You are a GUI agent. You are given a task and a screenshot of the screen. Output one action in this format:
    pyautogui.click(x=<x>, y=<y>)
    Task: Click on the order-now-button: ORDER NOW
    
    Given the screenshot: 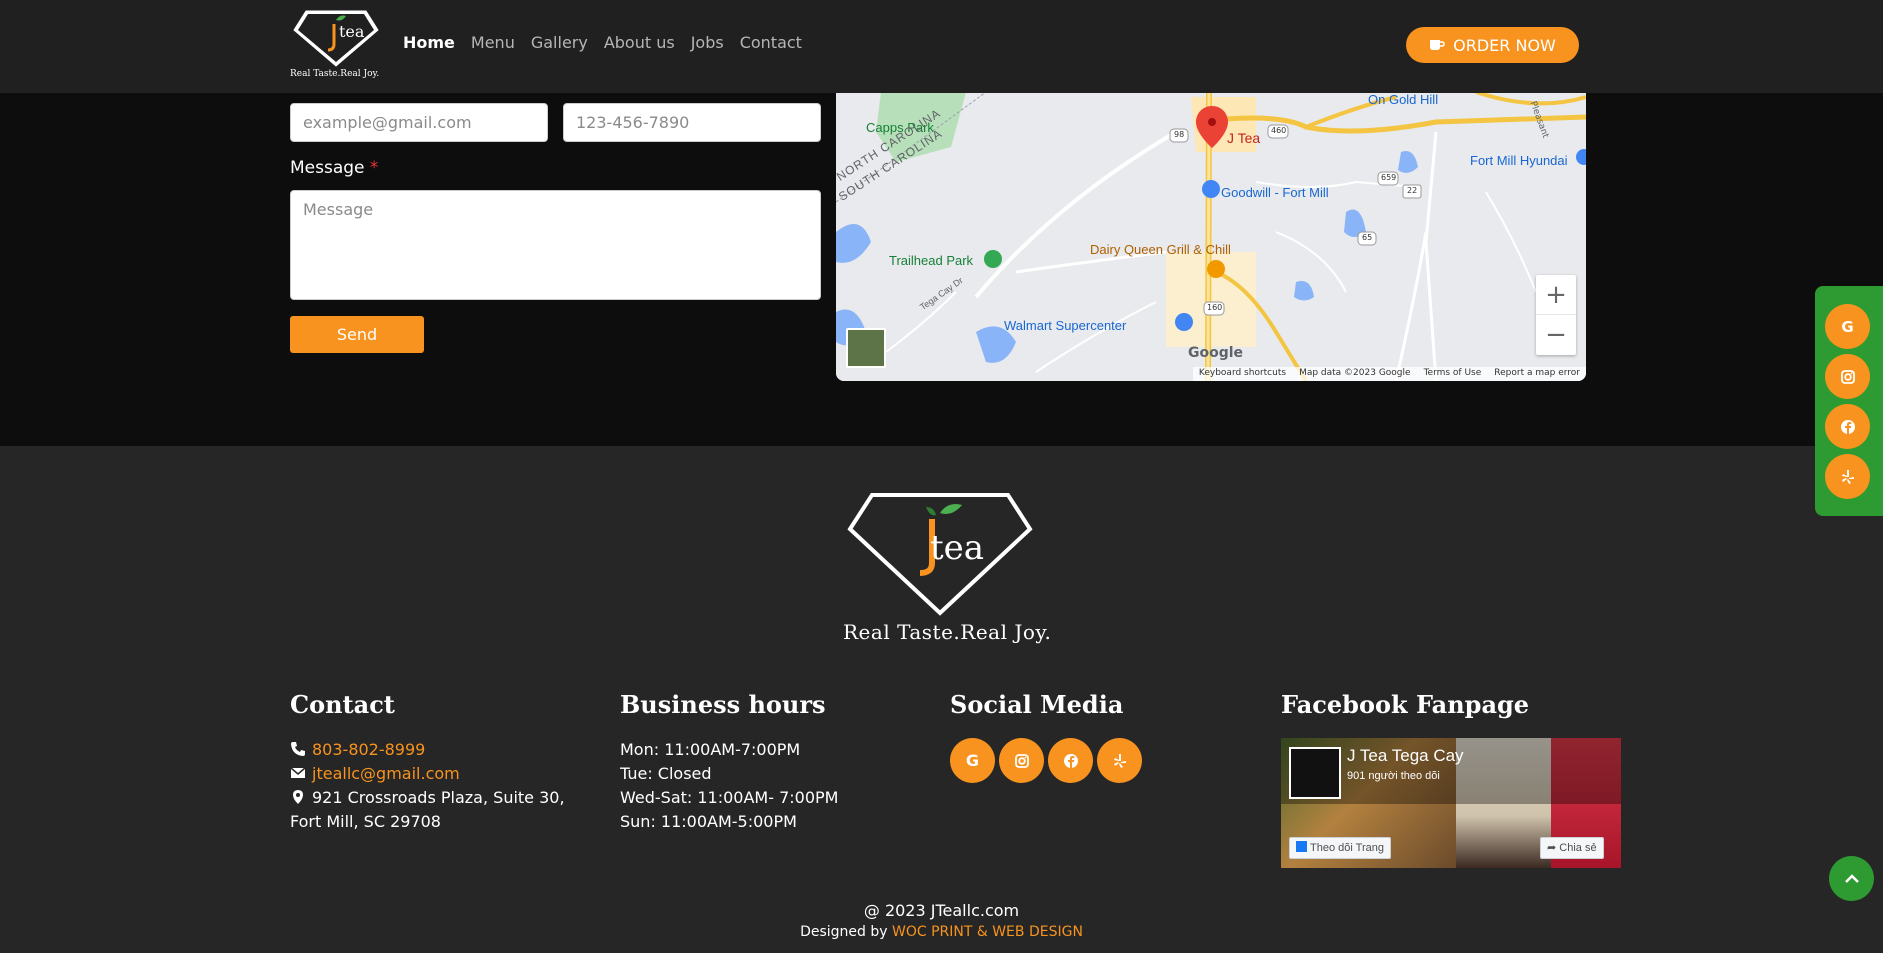 What is the action you would take?
    pyautogui.click(x=1492, y=45)
    